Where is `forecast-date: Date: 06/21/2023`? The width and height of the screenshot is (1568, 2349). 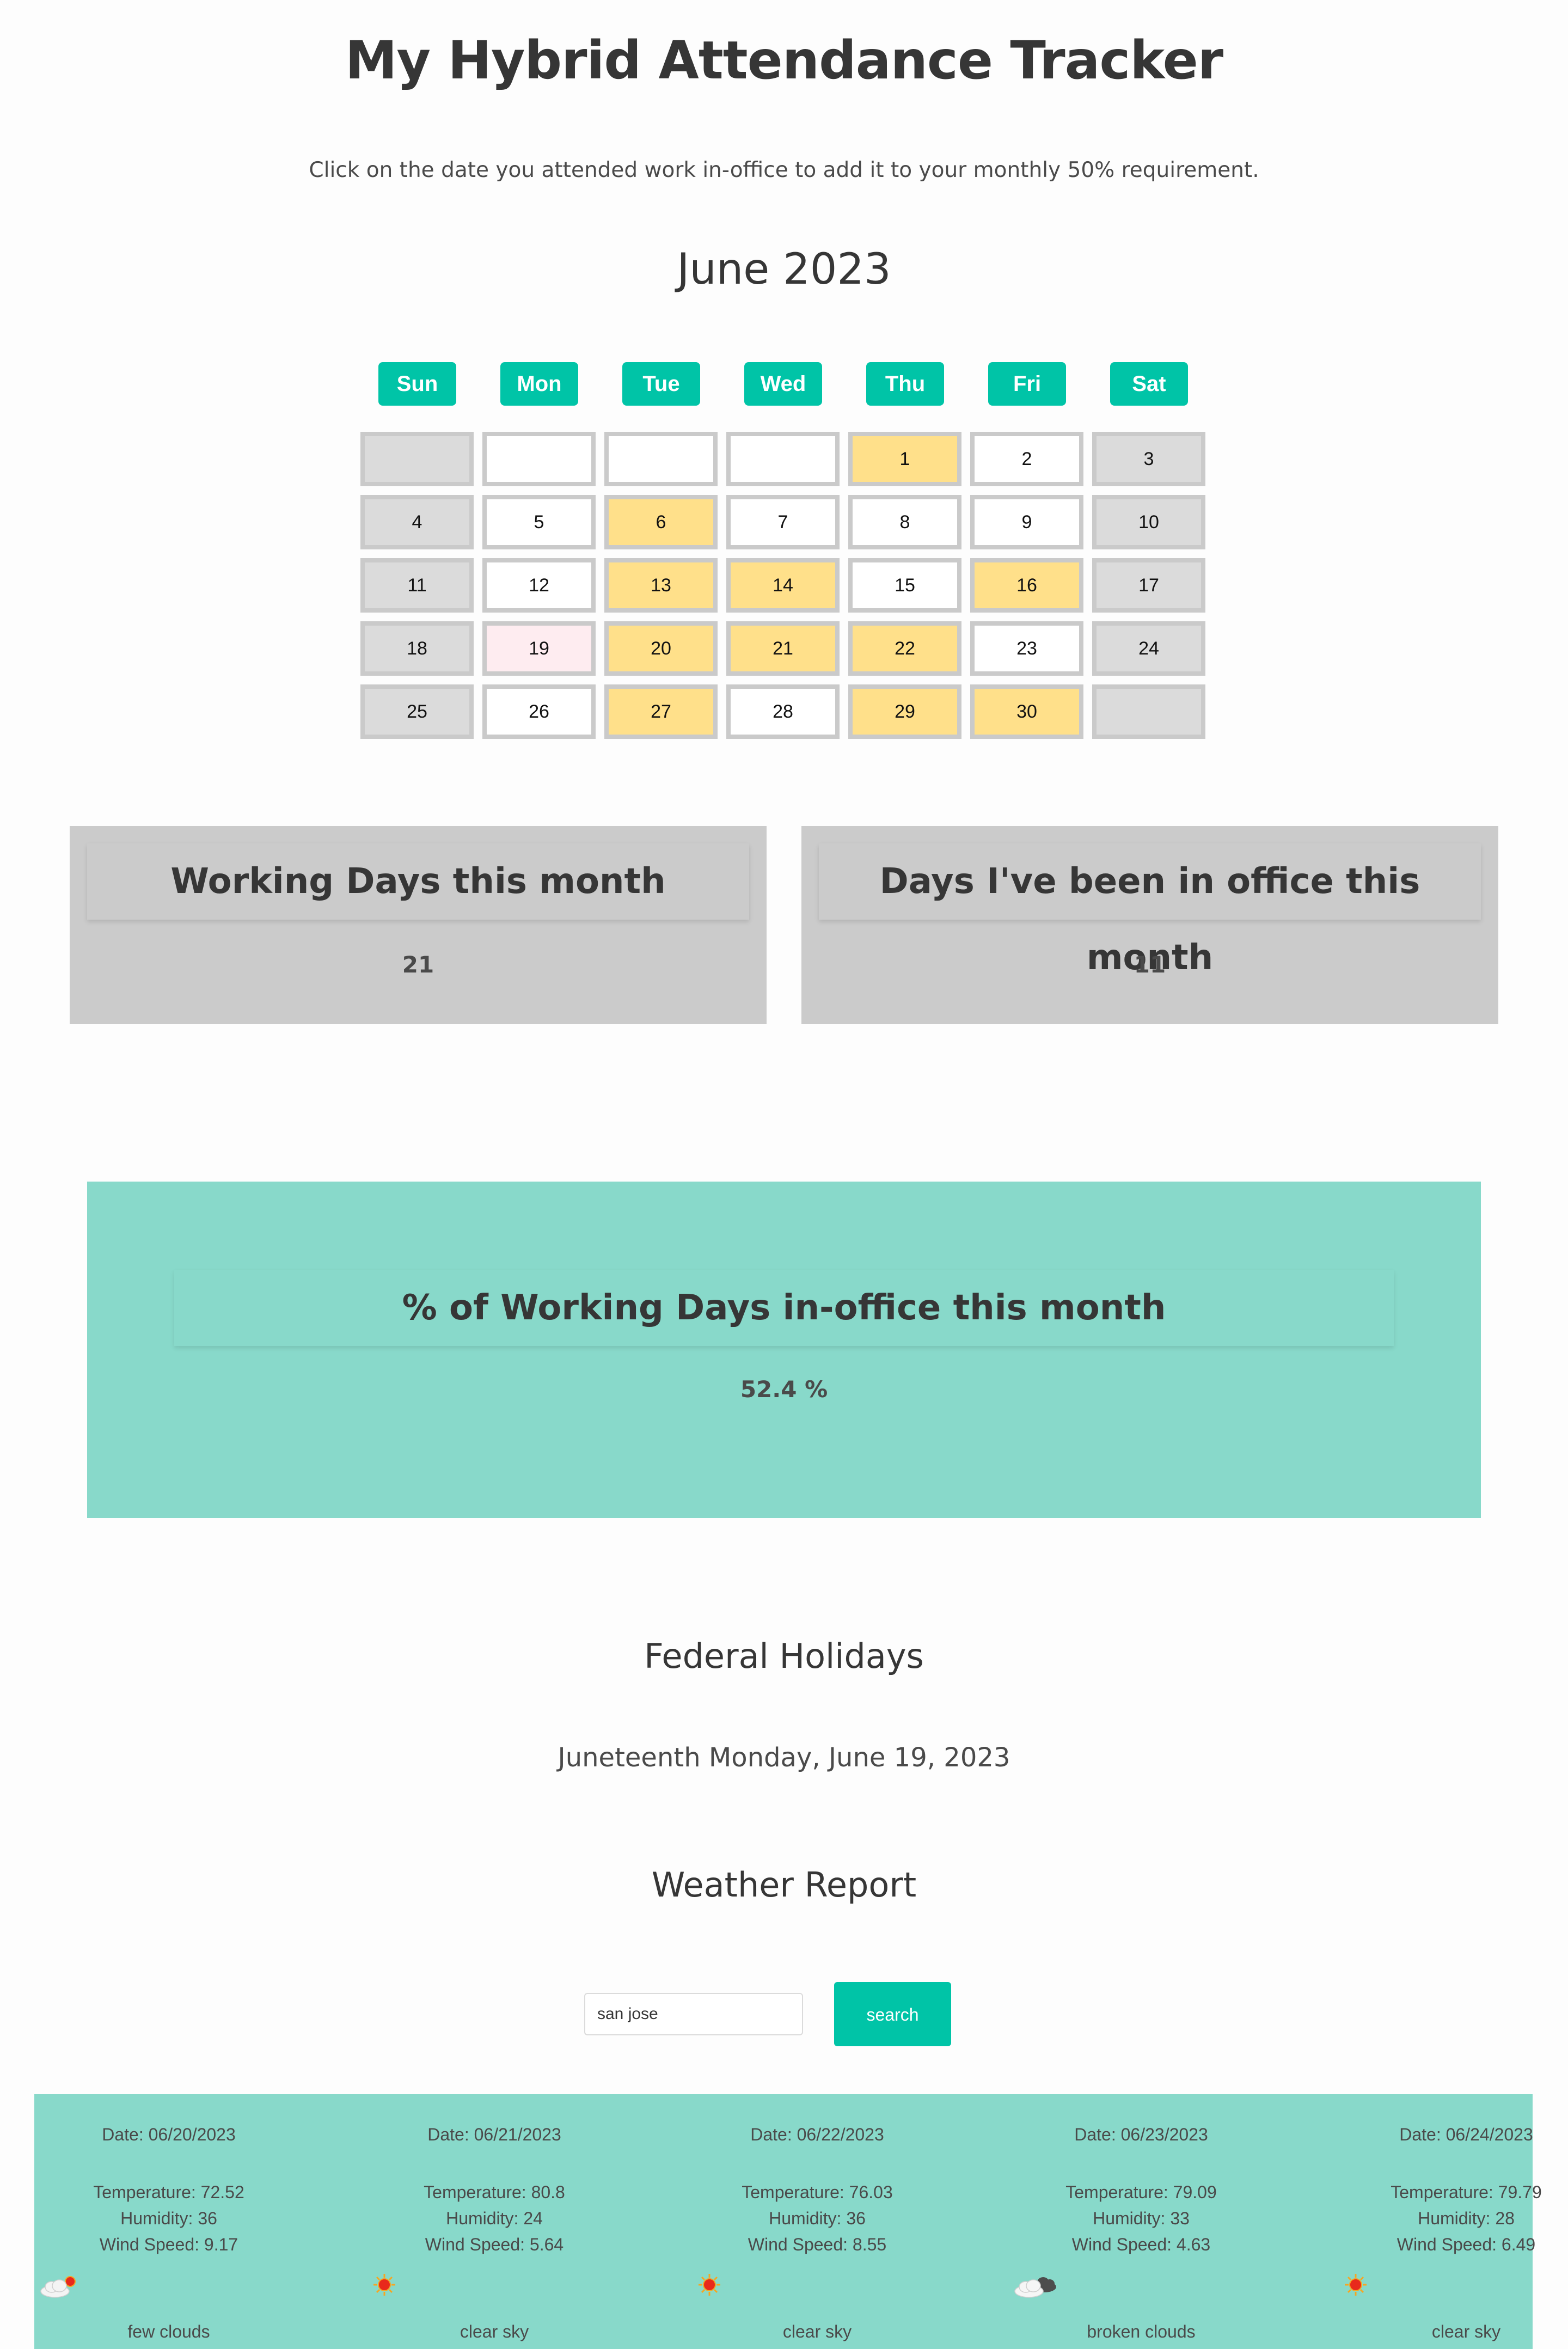 forecast-date: Date: 06/21/2023 is located at coordinates (494, 2134).